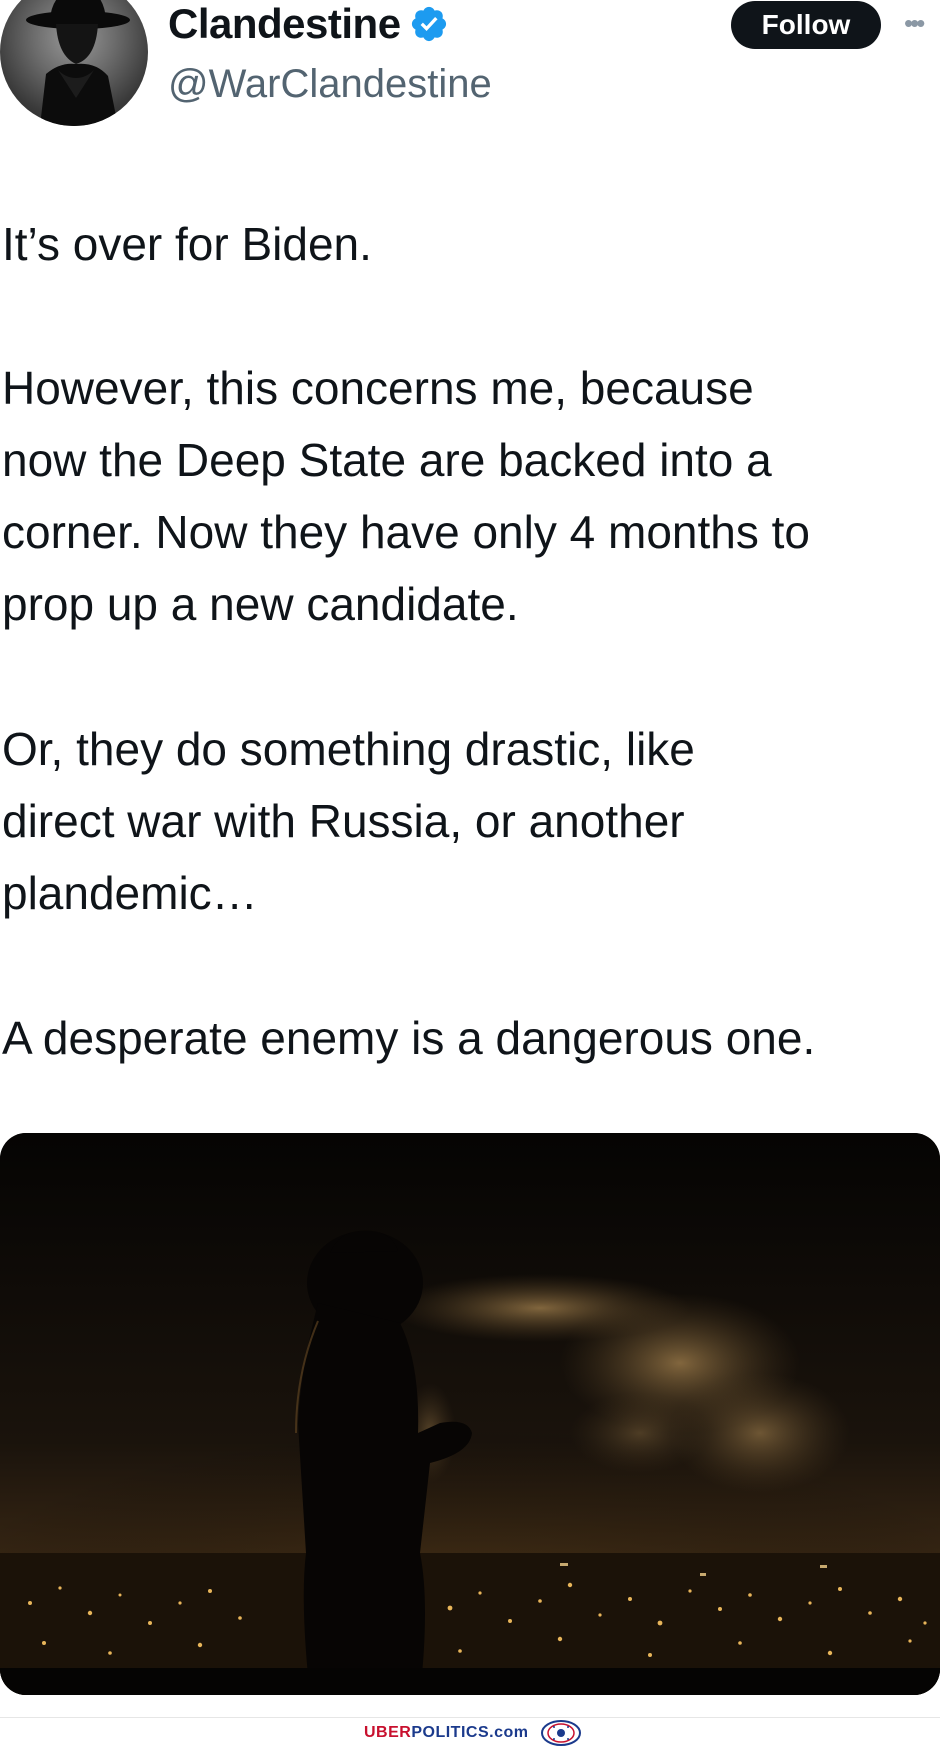  What do you see at coordinates (260, 604) in the screenshot?
I see `tweet-text-line: prop up a new candidate.` at bounding box center [260, 604].